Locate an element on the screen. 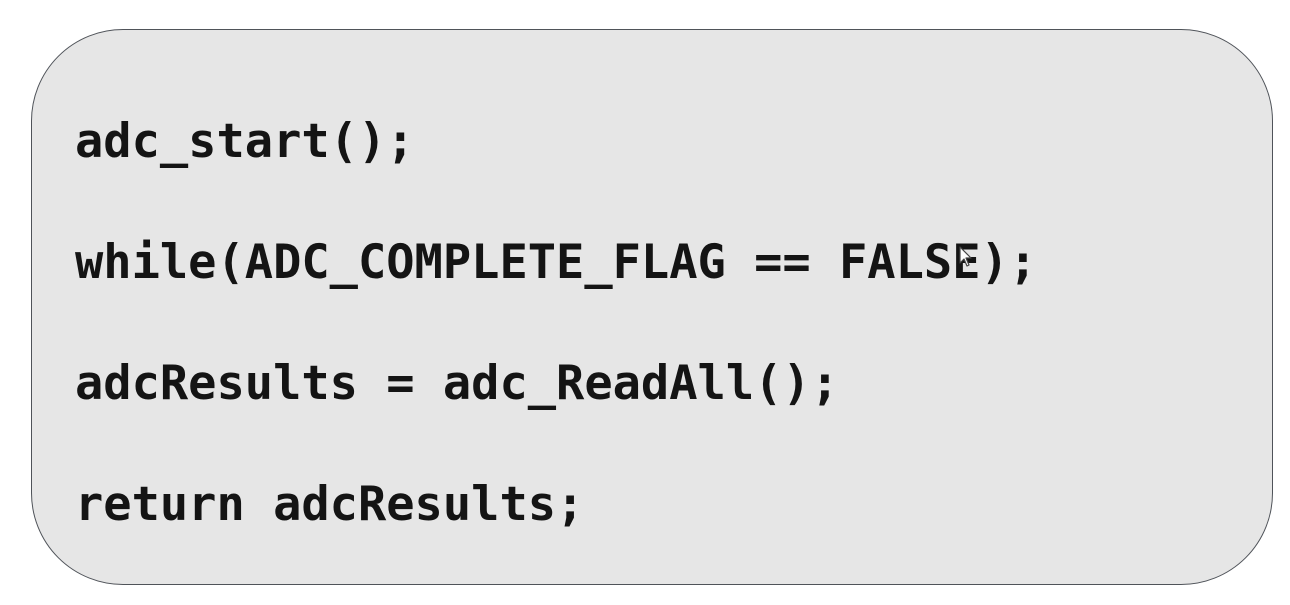 Image resolution: width=1290 pixels, height=605 pixels. mouse-pointer-icon is located at coordinates (965, 256).